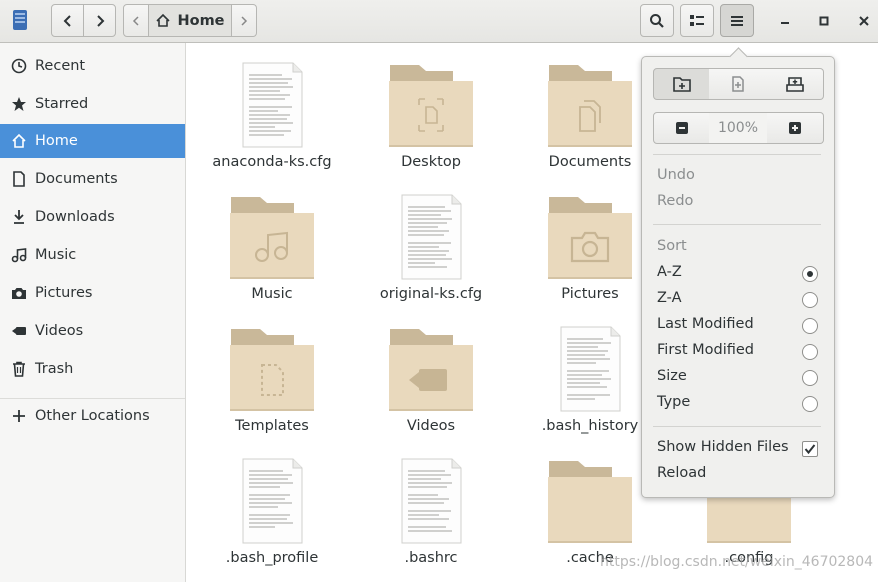  I want to click on file-item: Desktop, so click(431, 109).